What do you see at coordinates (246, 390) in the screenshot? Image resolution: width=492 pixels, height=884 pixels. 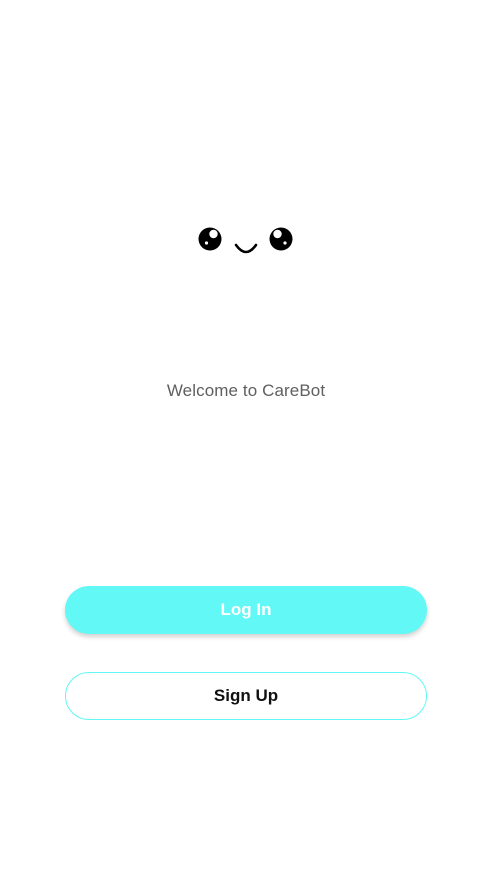 I see `welcome-text: Welcome to CareBot` at bounding box center [246, 390].